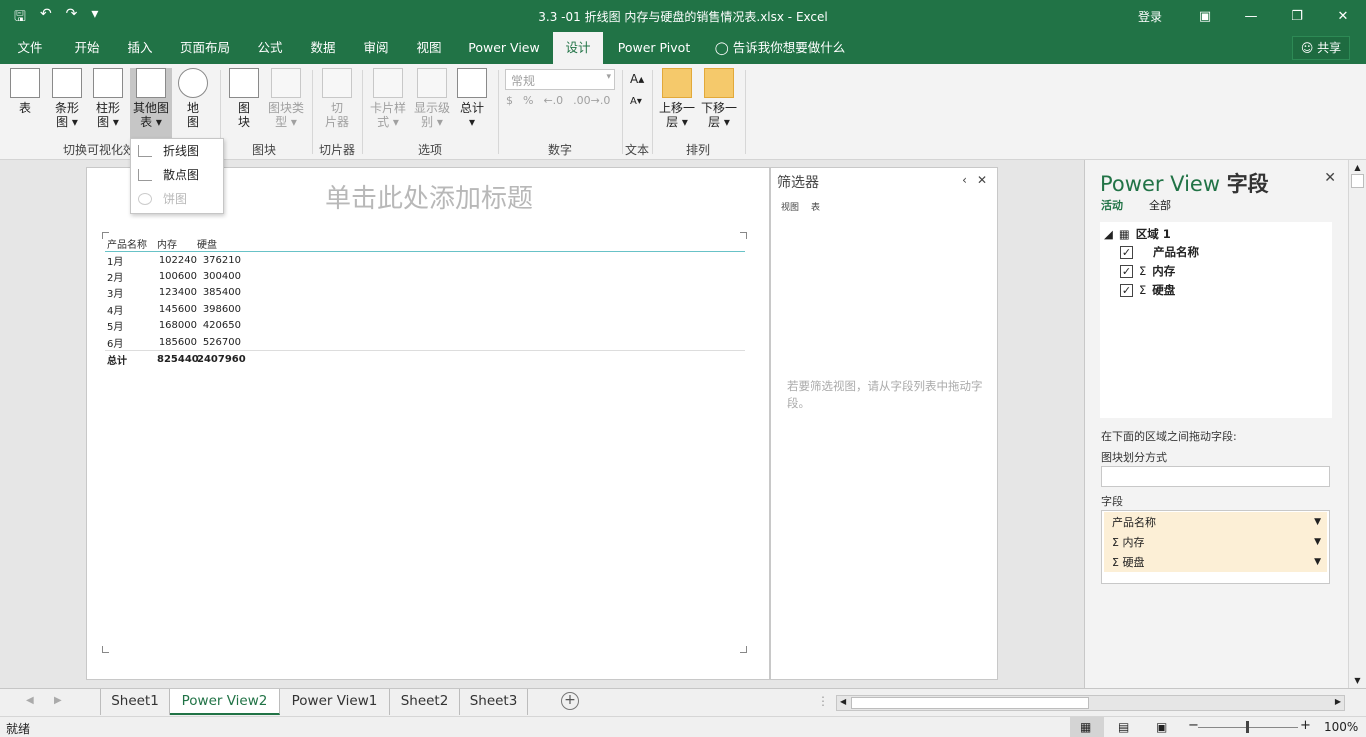 This screenshot has height=737, width=1366. I want to click on page-break-icon: ▣, so click(1161, 727).